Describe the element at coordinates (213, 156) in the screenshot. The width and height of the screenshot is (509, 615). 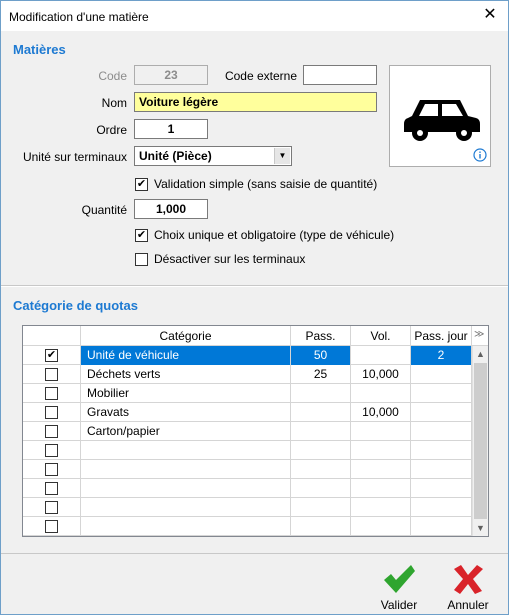
I see `unite-select: Unité (Pièce) ▼` at that location.